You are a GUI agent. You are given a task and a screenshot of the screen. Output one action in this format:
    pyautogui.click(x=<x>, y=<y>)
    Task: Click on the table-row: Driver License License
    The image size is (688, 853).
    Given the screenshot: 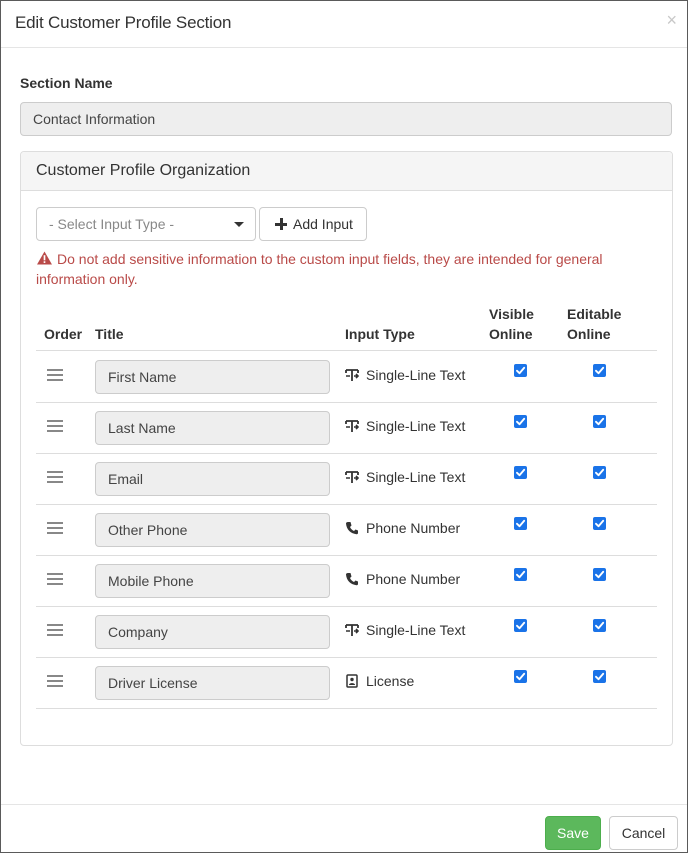 What is the action you would take?
    pyautogui.click(x=346, y=683)
    